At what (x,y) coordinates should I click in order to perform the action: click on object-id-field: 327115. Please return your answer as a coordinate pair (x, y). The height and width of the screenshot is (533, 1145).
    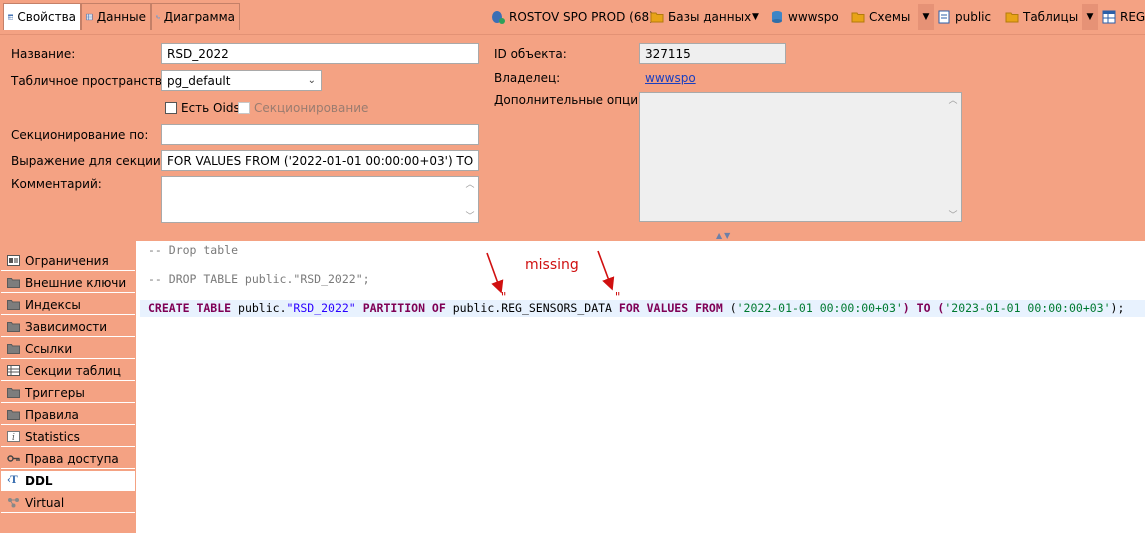
    Looking at the image, I should click on (712, 53).